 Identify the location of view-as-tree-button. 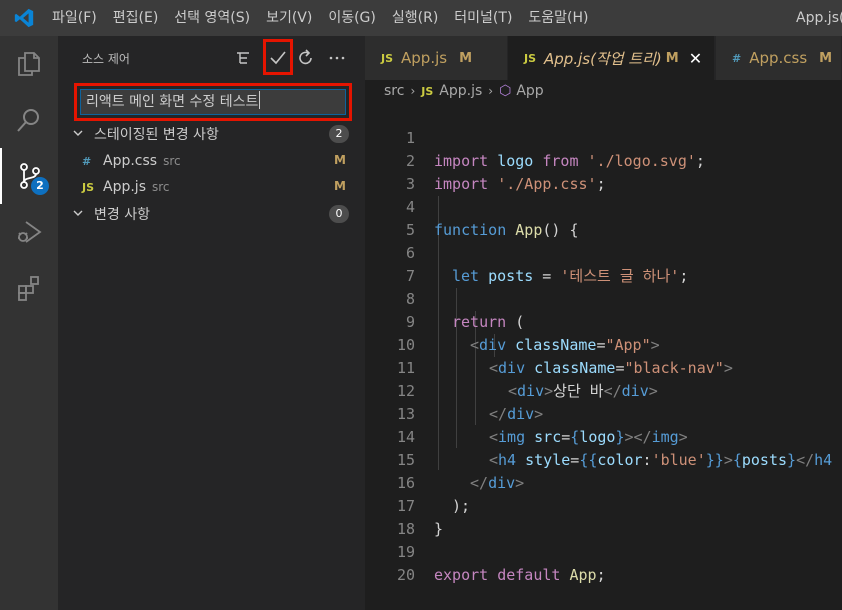
(243, 58).